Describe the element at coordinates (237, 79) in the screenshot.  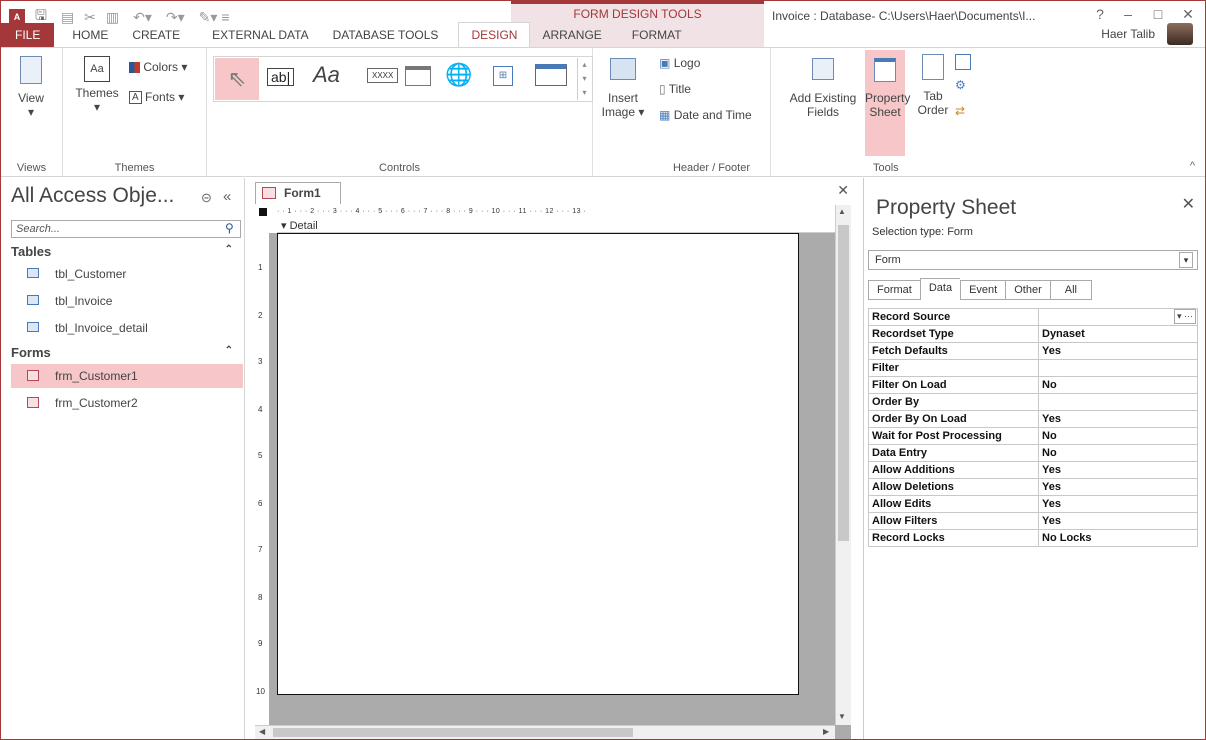
I see `select-pointer-icon: ⇖` at that location.